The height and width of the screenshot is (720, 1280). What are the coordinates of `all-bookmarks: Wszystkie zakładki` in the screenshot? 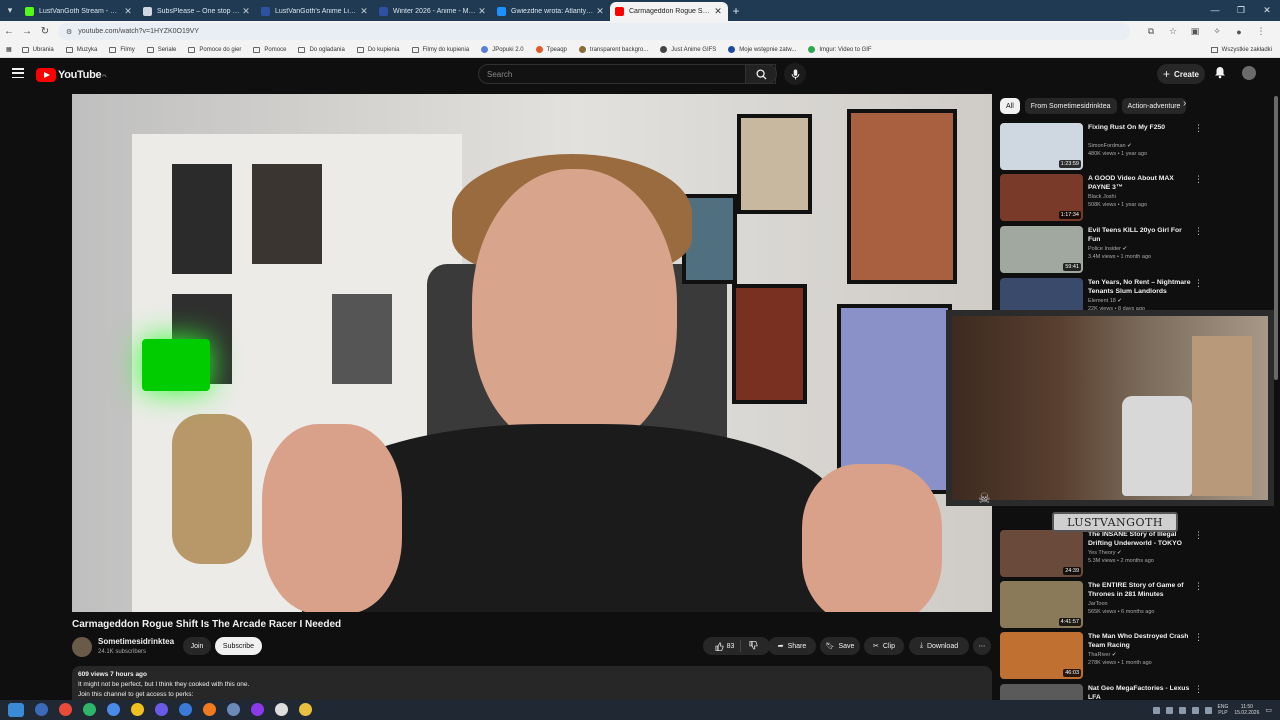 It's located at (1241, 50).